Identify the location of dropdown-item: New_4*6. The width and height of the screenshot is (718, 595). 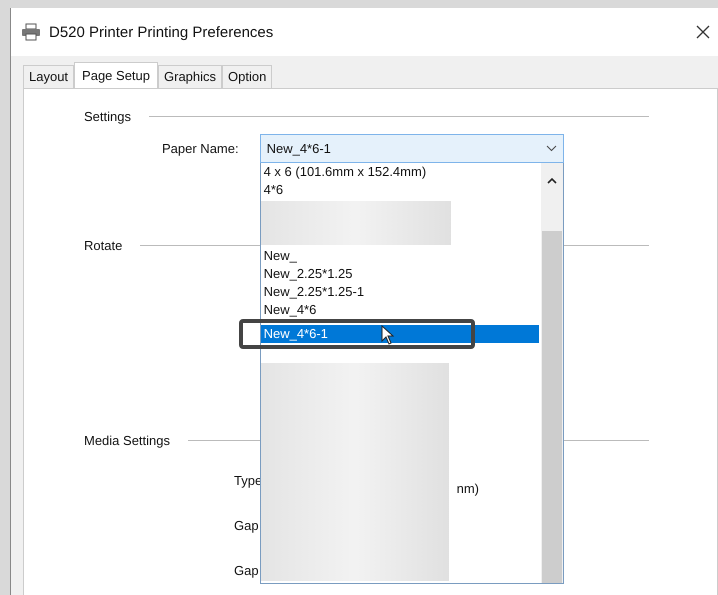
(399, 309).